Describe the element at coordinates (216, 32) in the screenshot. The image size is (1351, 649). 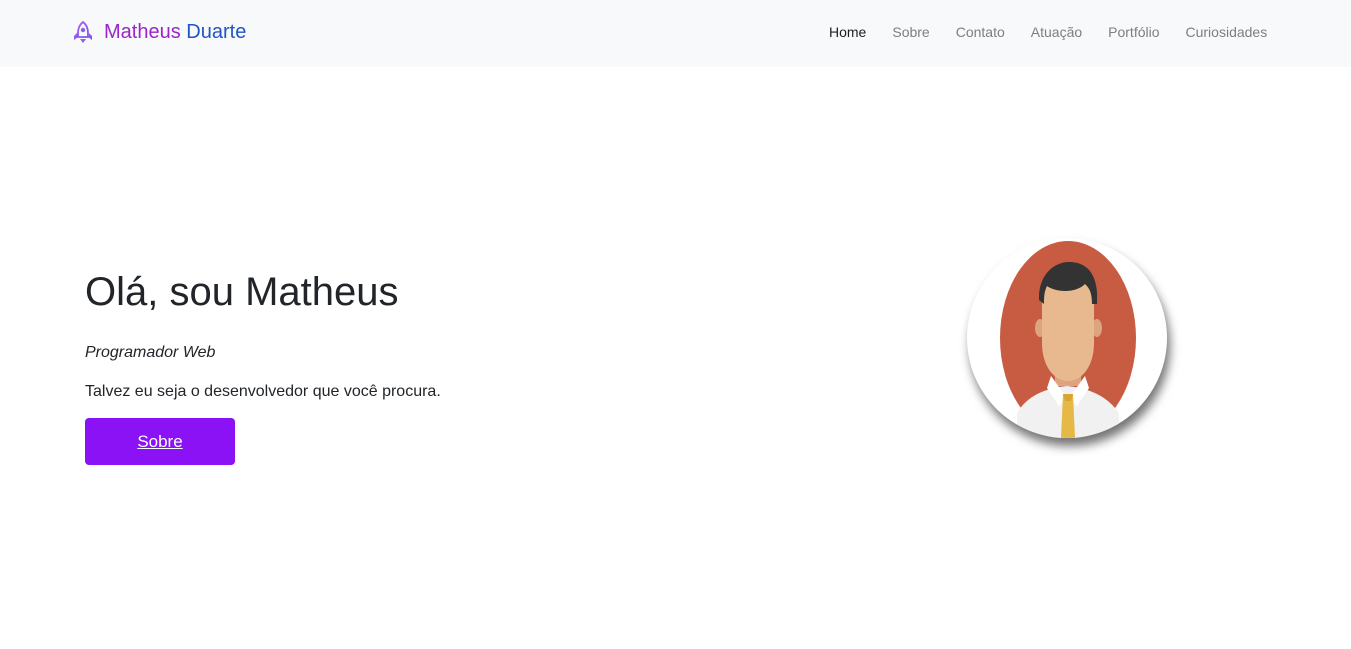
I see `brand-last-name: Duarte` at that location.